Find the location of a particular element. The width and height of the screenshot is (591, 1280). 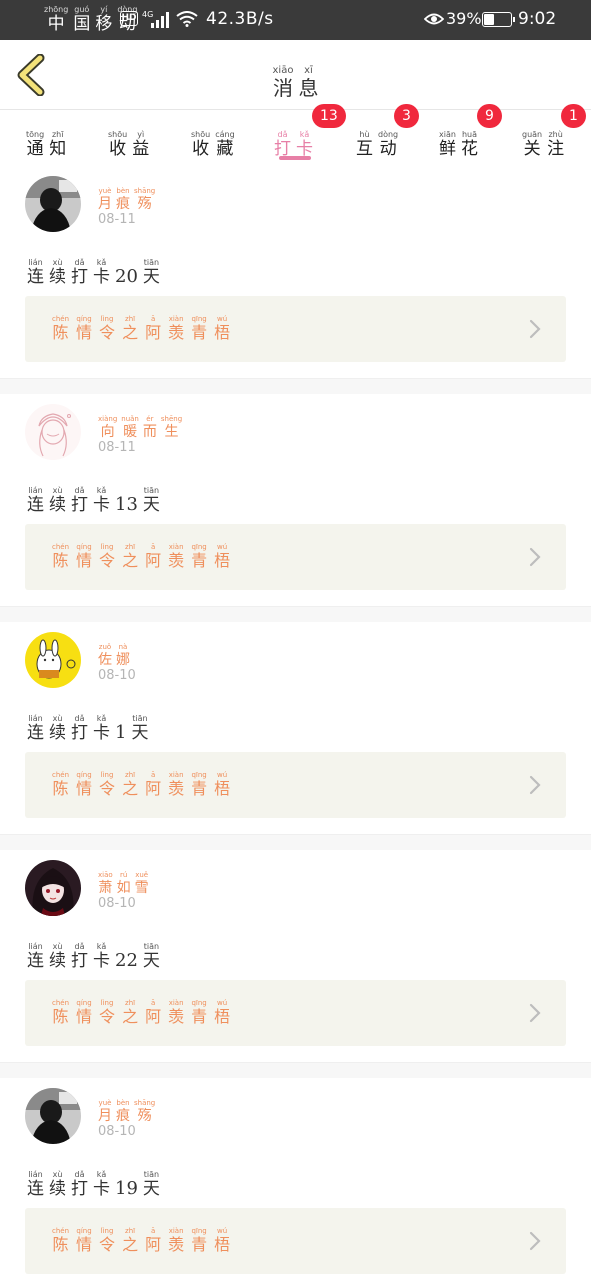

streak-char: tiān 天 is located at coordinates (139, 728).